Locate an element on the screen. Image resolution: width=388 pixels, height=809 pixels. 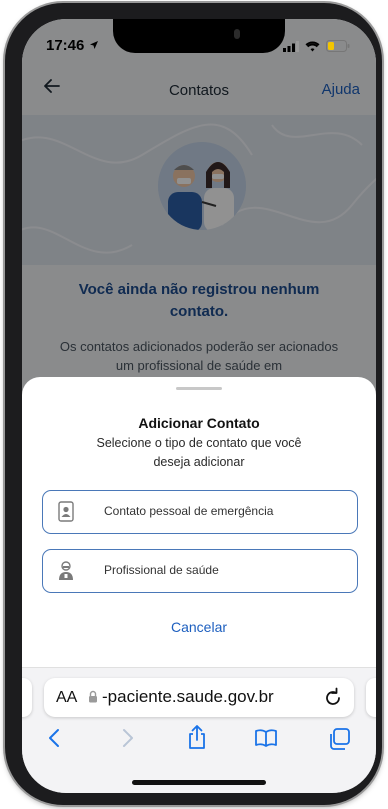
emergency-contact-option: Contato pessoal de emergência is located at coordinates (200, 512).